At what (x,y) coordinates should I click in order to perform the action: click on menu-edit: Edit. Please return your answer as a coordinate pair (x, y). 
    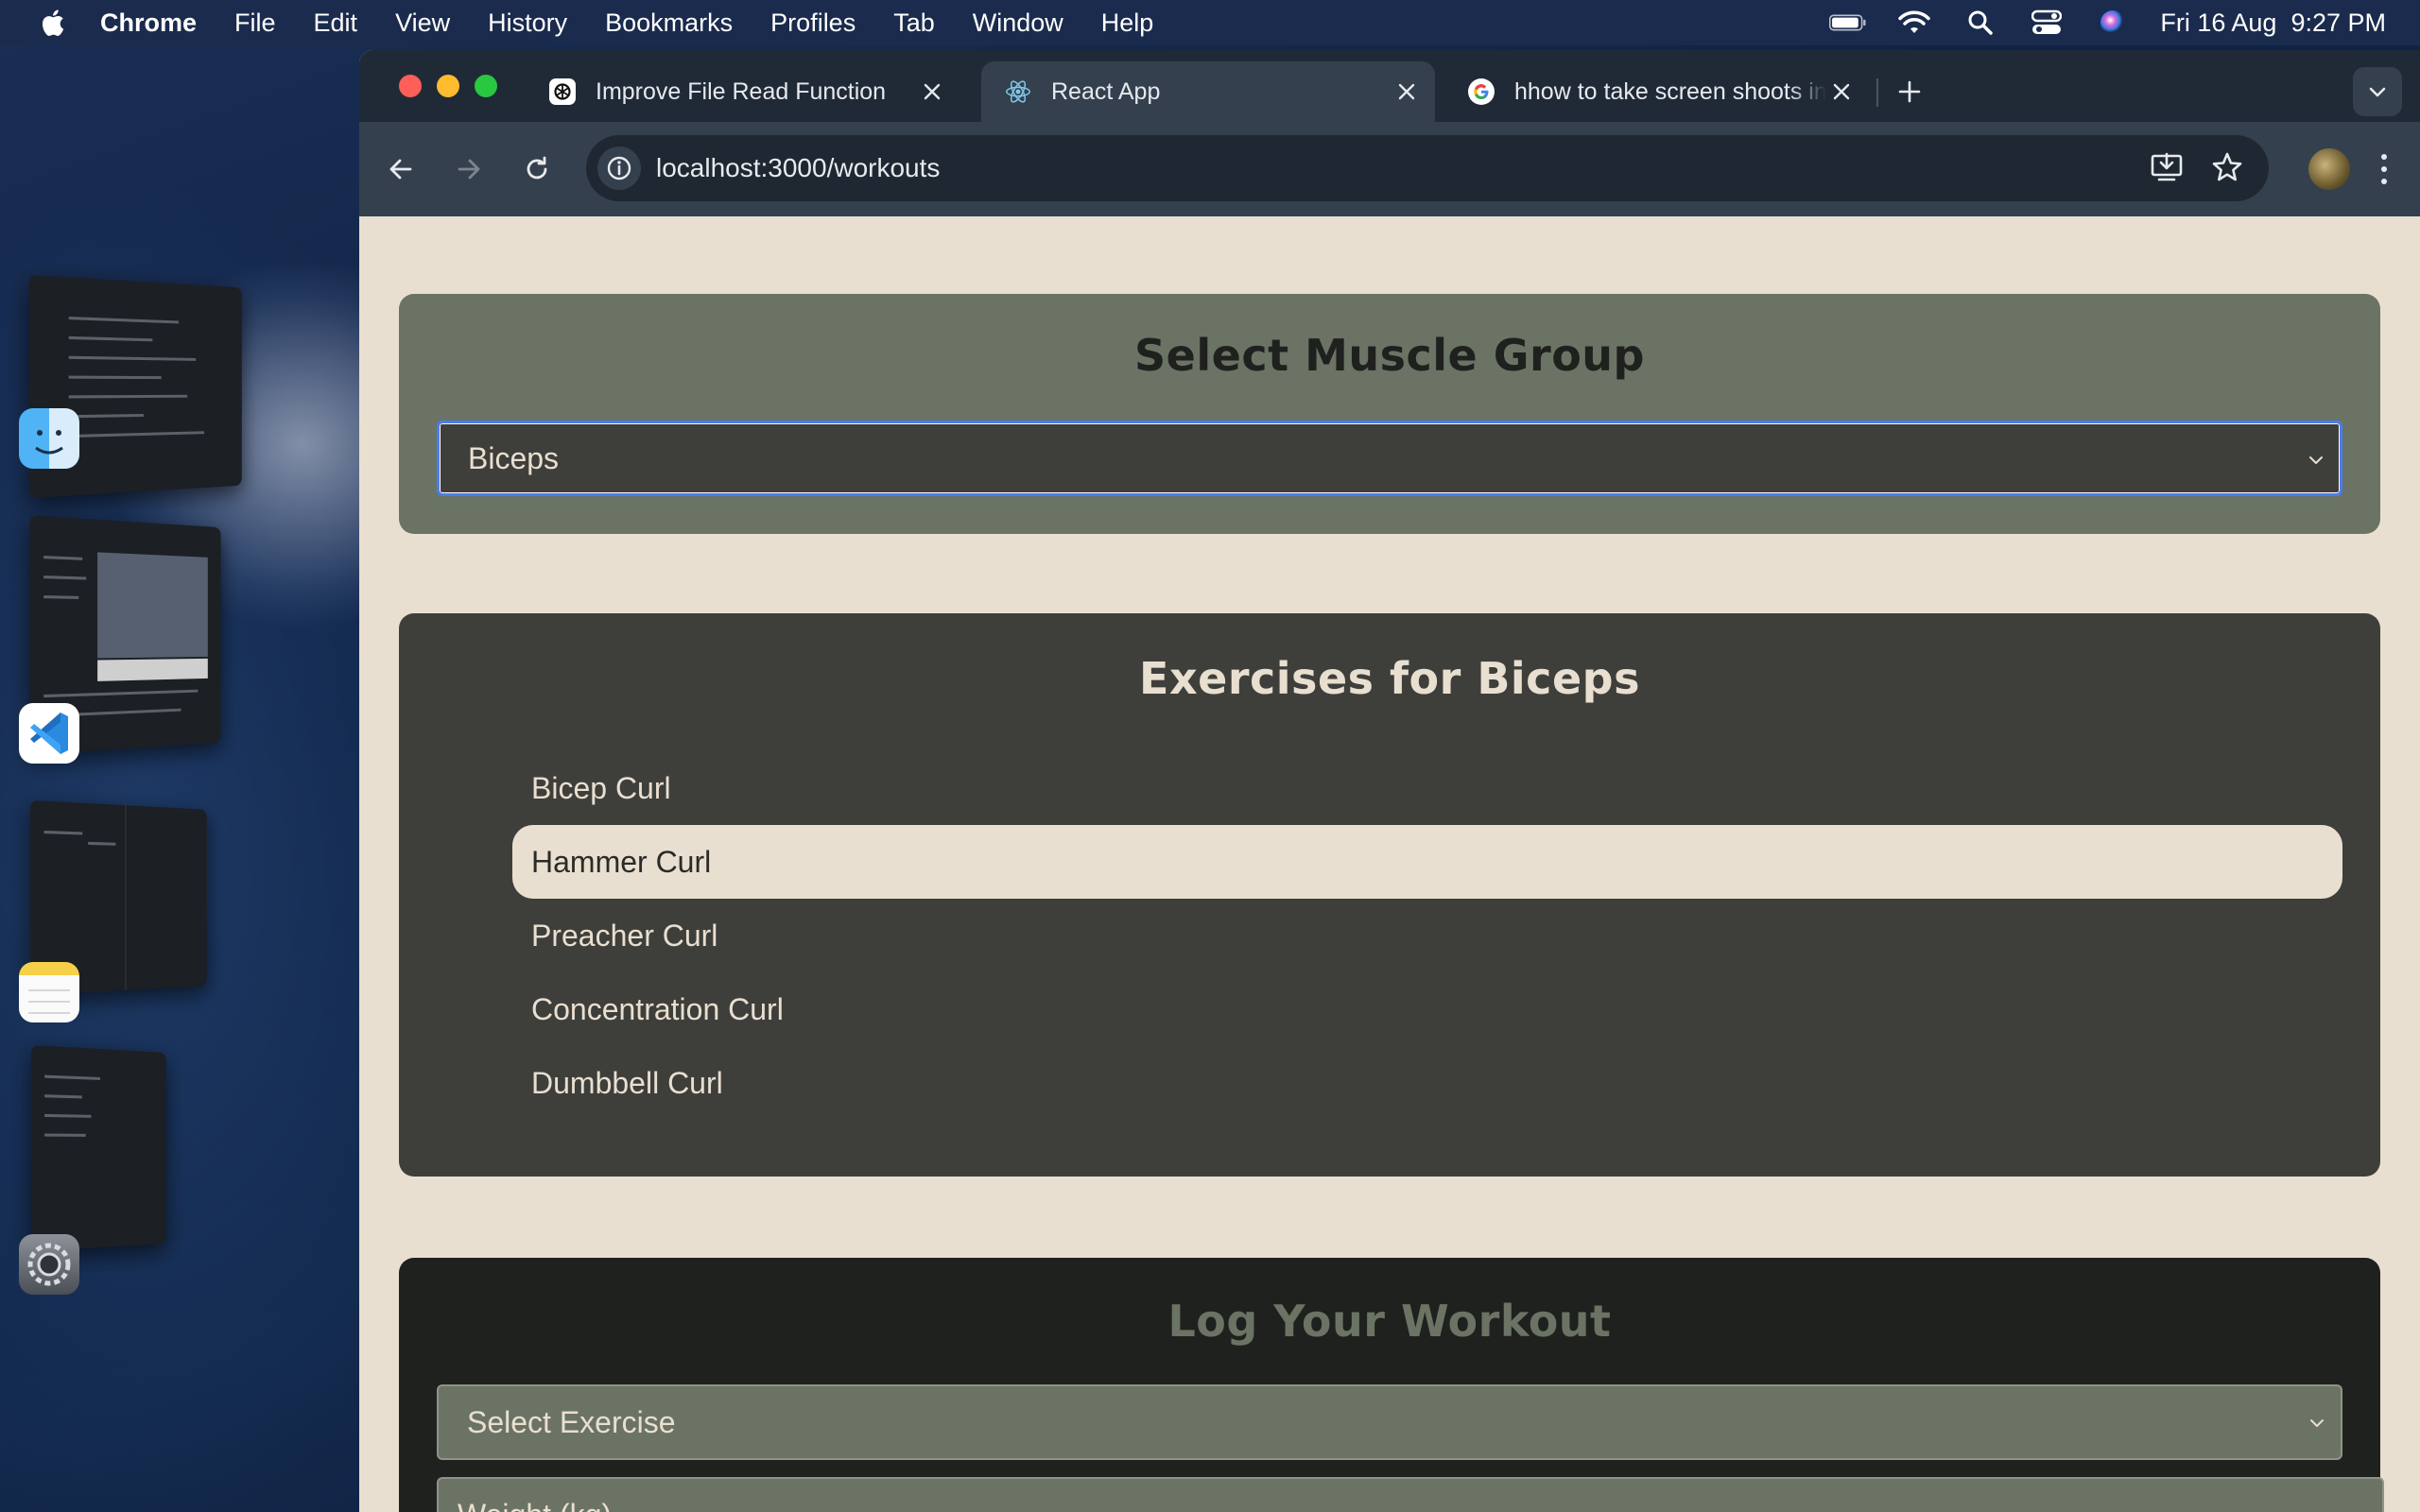
    Looking at the image, I should click on (336, 23).